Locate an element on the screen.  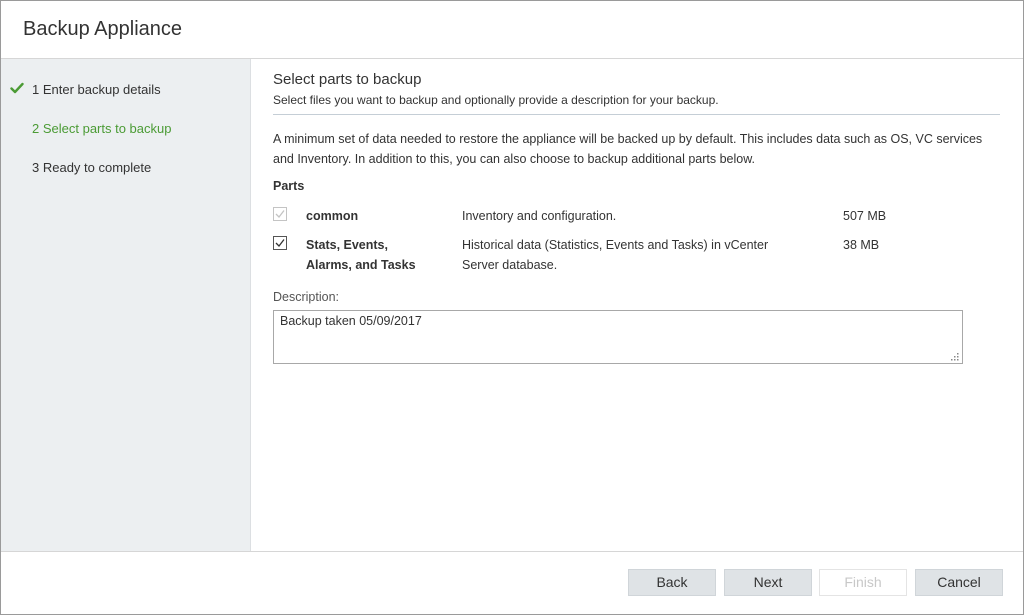
part-description: Inventory and configuration. is located at coordinates (539, 216).